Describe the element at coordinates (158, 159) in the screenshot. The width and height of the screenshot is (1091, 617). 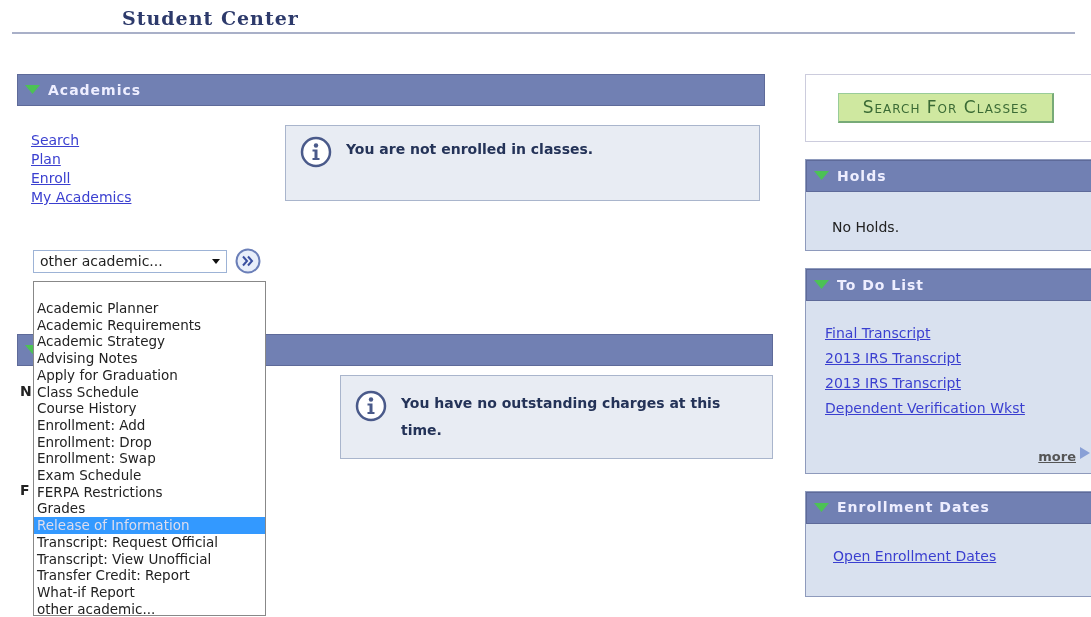
I see `link: Plan` at that location.